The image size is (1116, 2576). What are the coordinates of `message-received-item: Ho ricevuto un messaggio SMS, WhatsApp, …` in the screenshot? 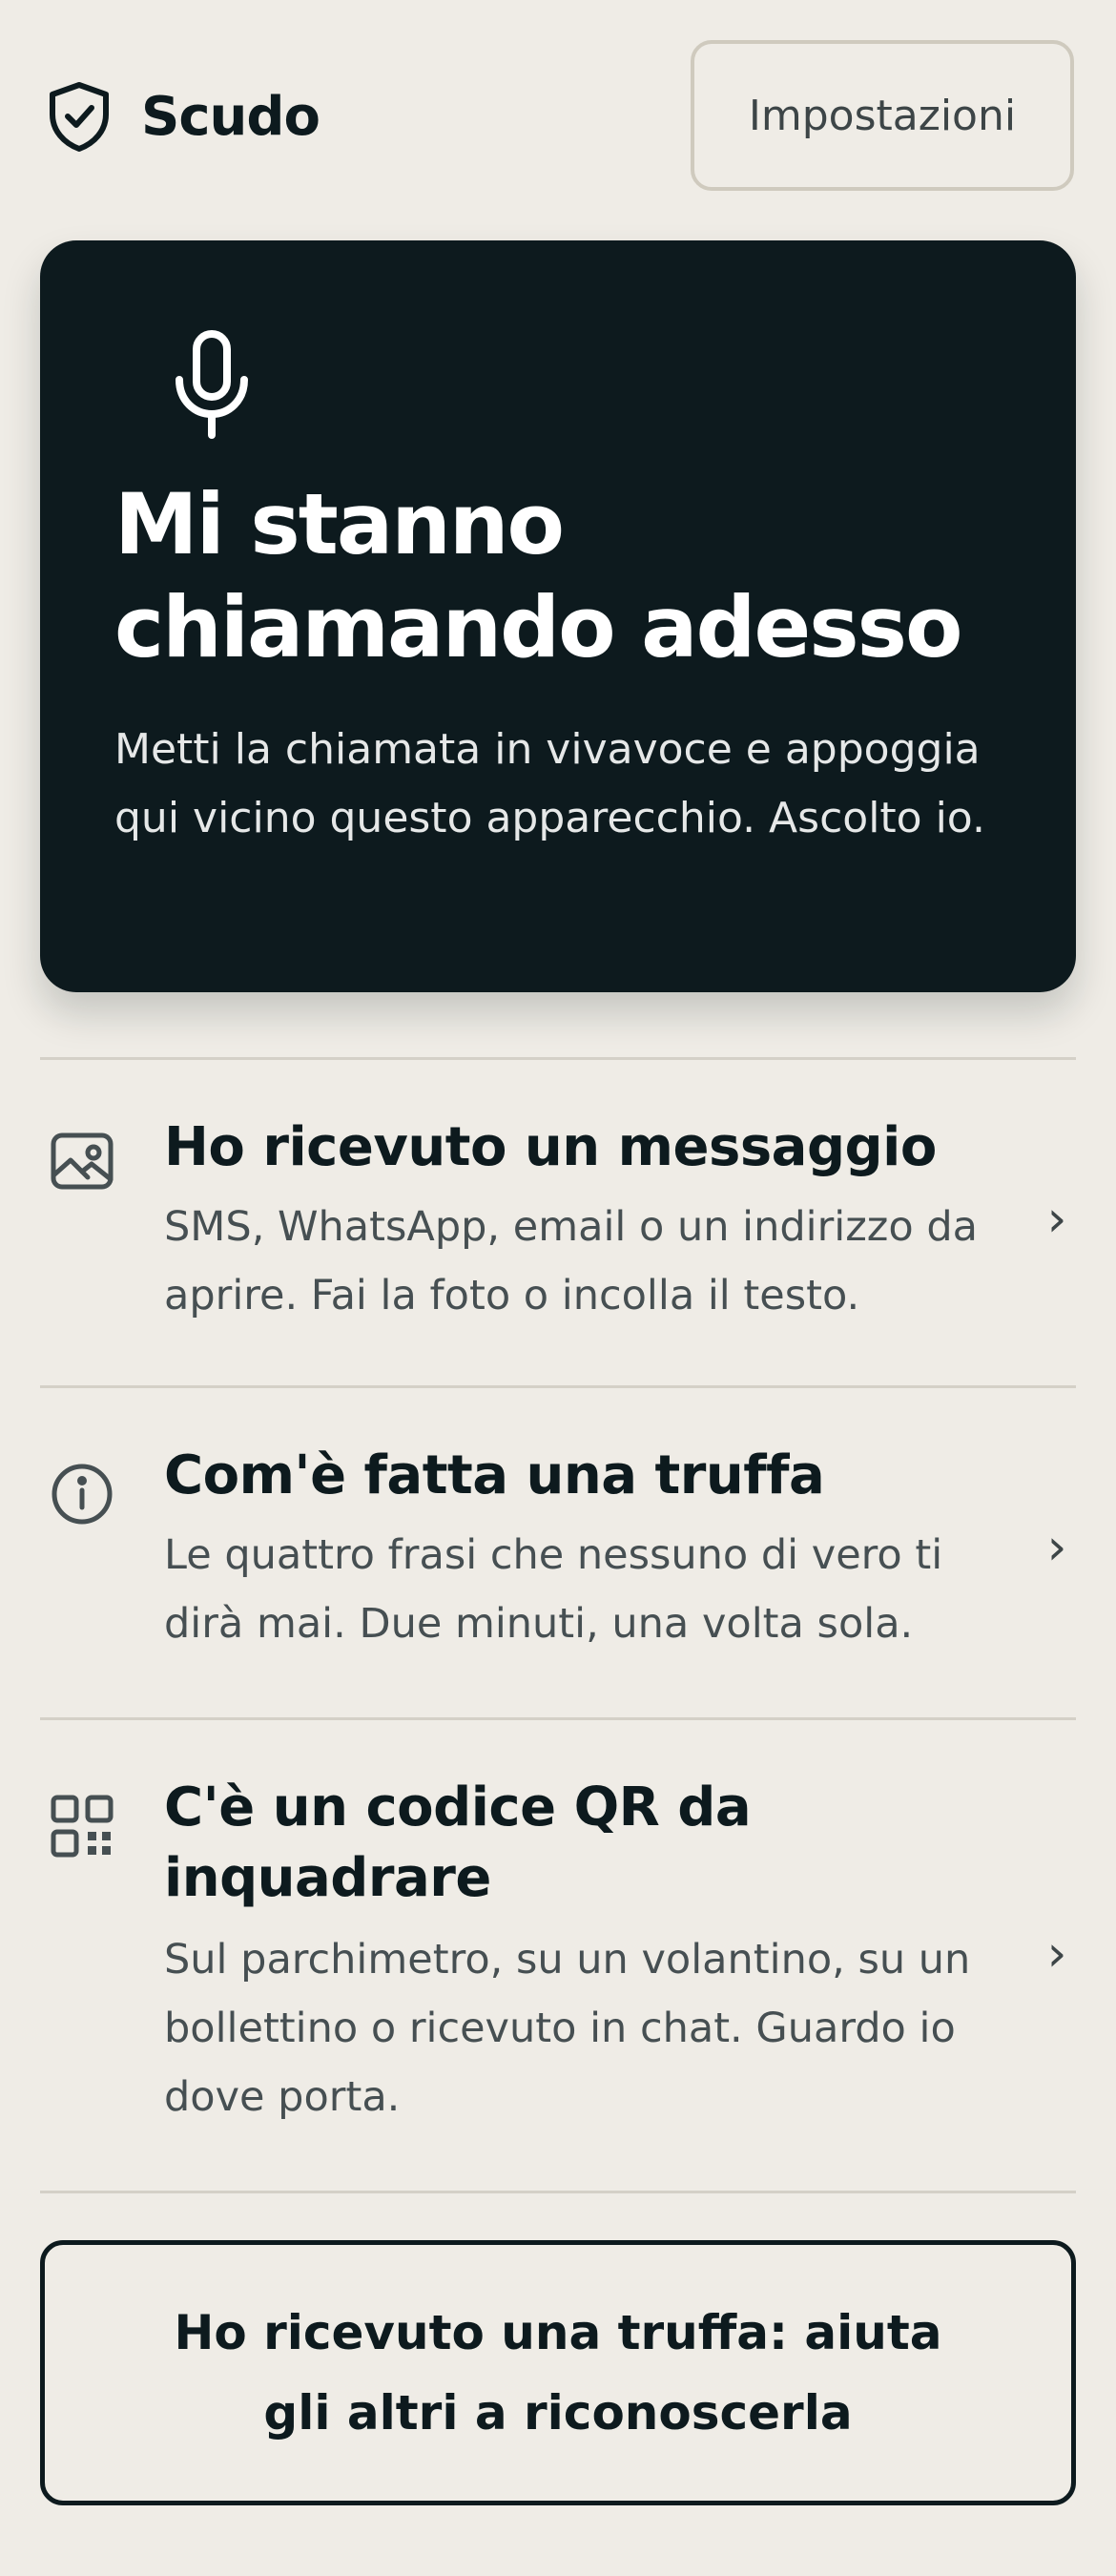 It's located at (558, 1235).